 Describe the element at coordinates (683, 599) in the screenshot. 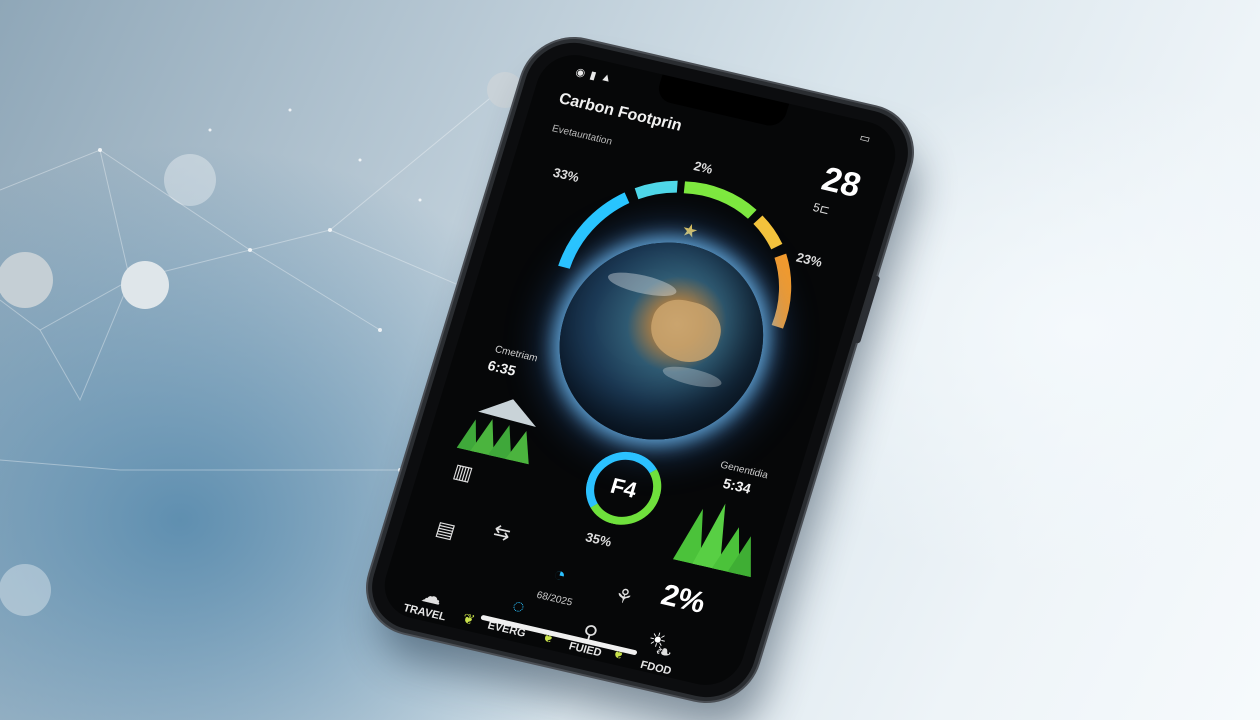

I see `savings-pct: 2%` at that location.